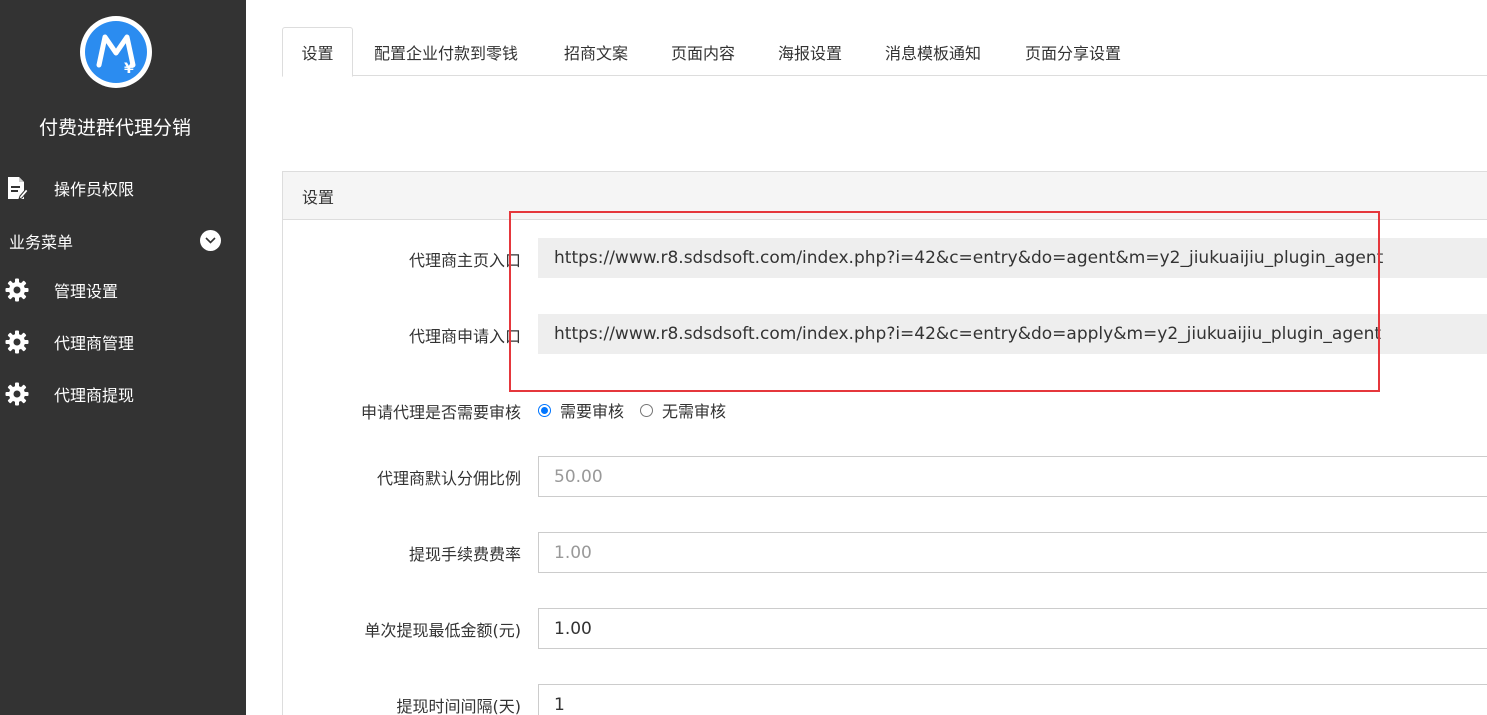  Describe the element at coordinates (1012, 628) in the screenshot. I see `min-amount-input` at that location.